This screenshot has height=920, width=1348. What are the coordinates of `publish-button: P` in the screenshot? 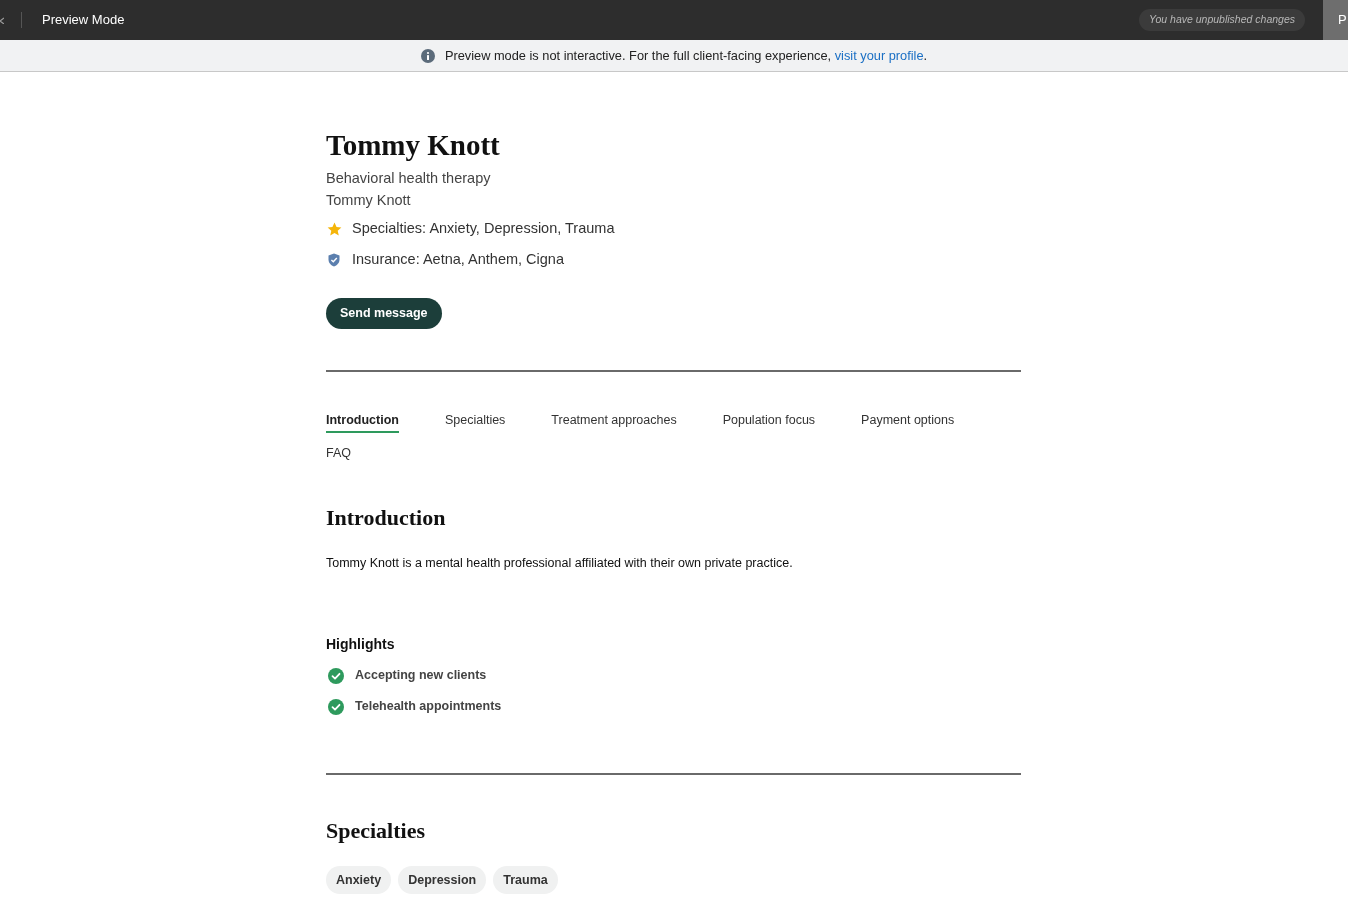 It's located at (1335, 20).